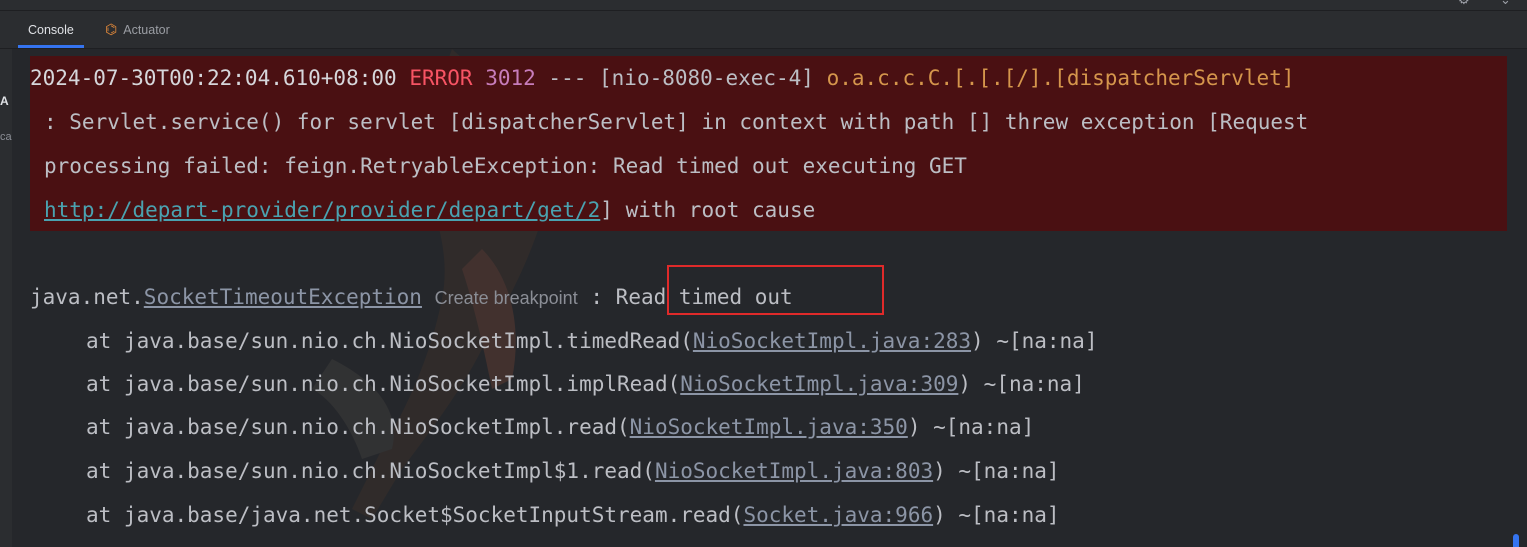 Image resolution: width=1527 pixels, height=547 pixels. I want to click on log-thread: [nio-8080-exec-4], so click(706, 78).